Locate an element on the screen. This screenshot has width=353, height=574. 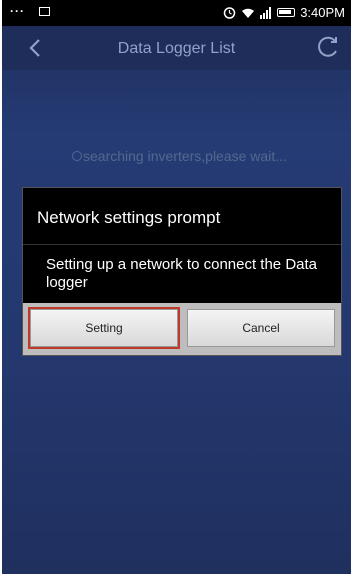
status-left: ··· is located at coordinates (30, 11).